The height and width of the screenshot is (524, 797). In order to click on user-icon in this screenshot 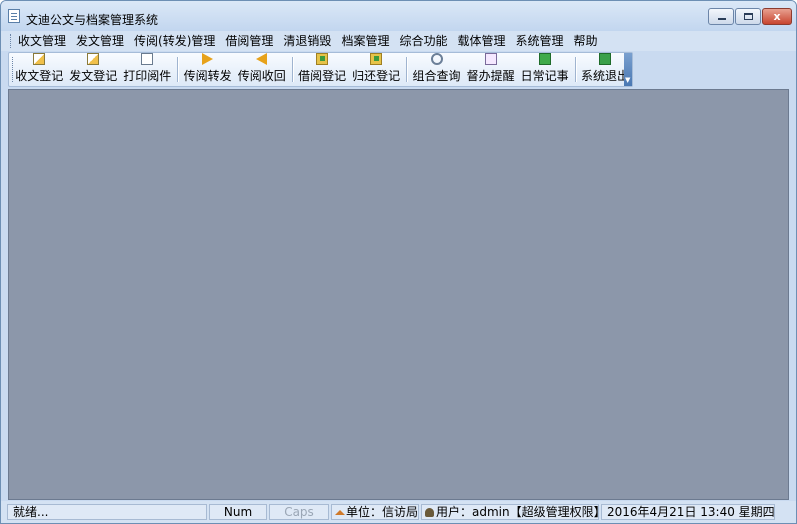, I will do `click(429, 512)`.